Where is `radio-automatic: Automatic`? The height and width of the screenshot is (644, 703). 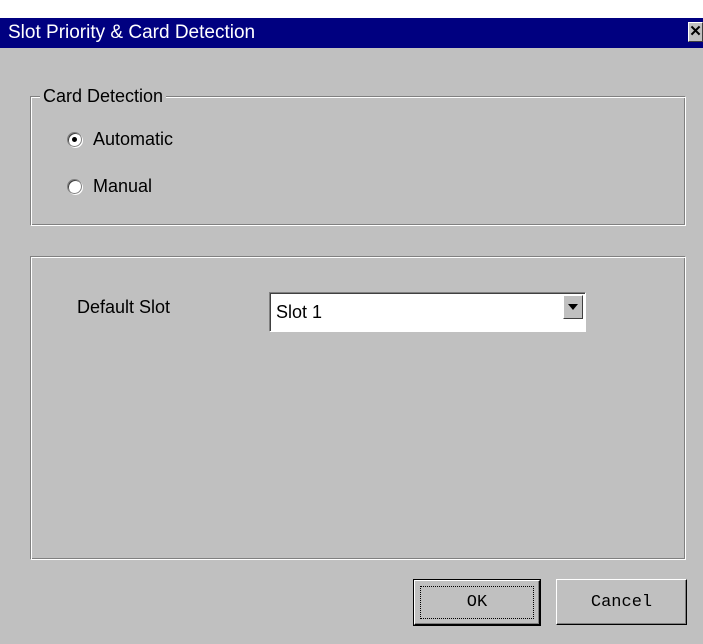
radio-automatic: Automatic is located at coordinates (120, 139).